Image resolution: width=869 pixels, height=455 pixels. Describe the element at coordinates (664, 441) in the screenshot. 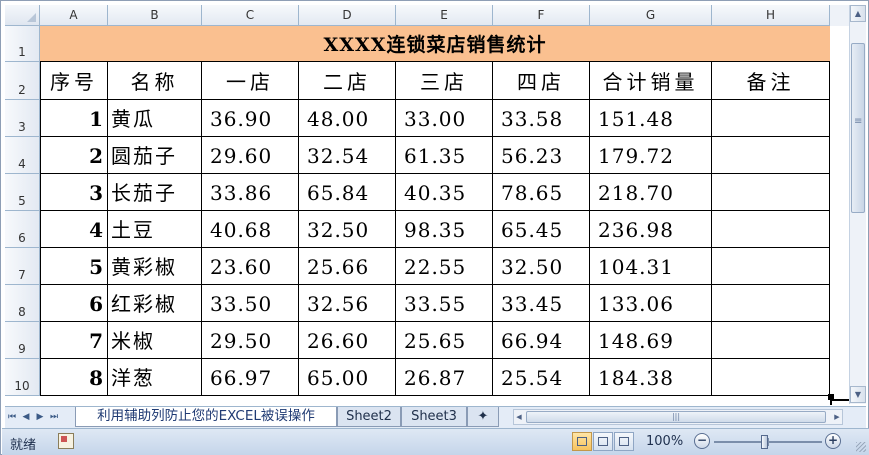

I see `zoom-level: 100%` at that location.